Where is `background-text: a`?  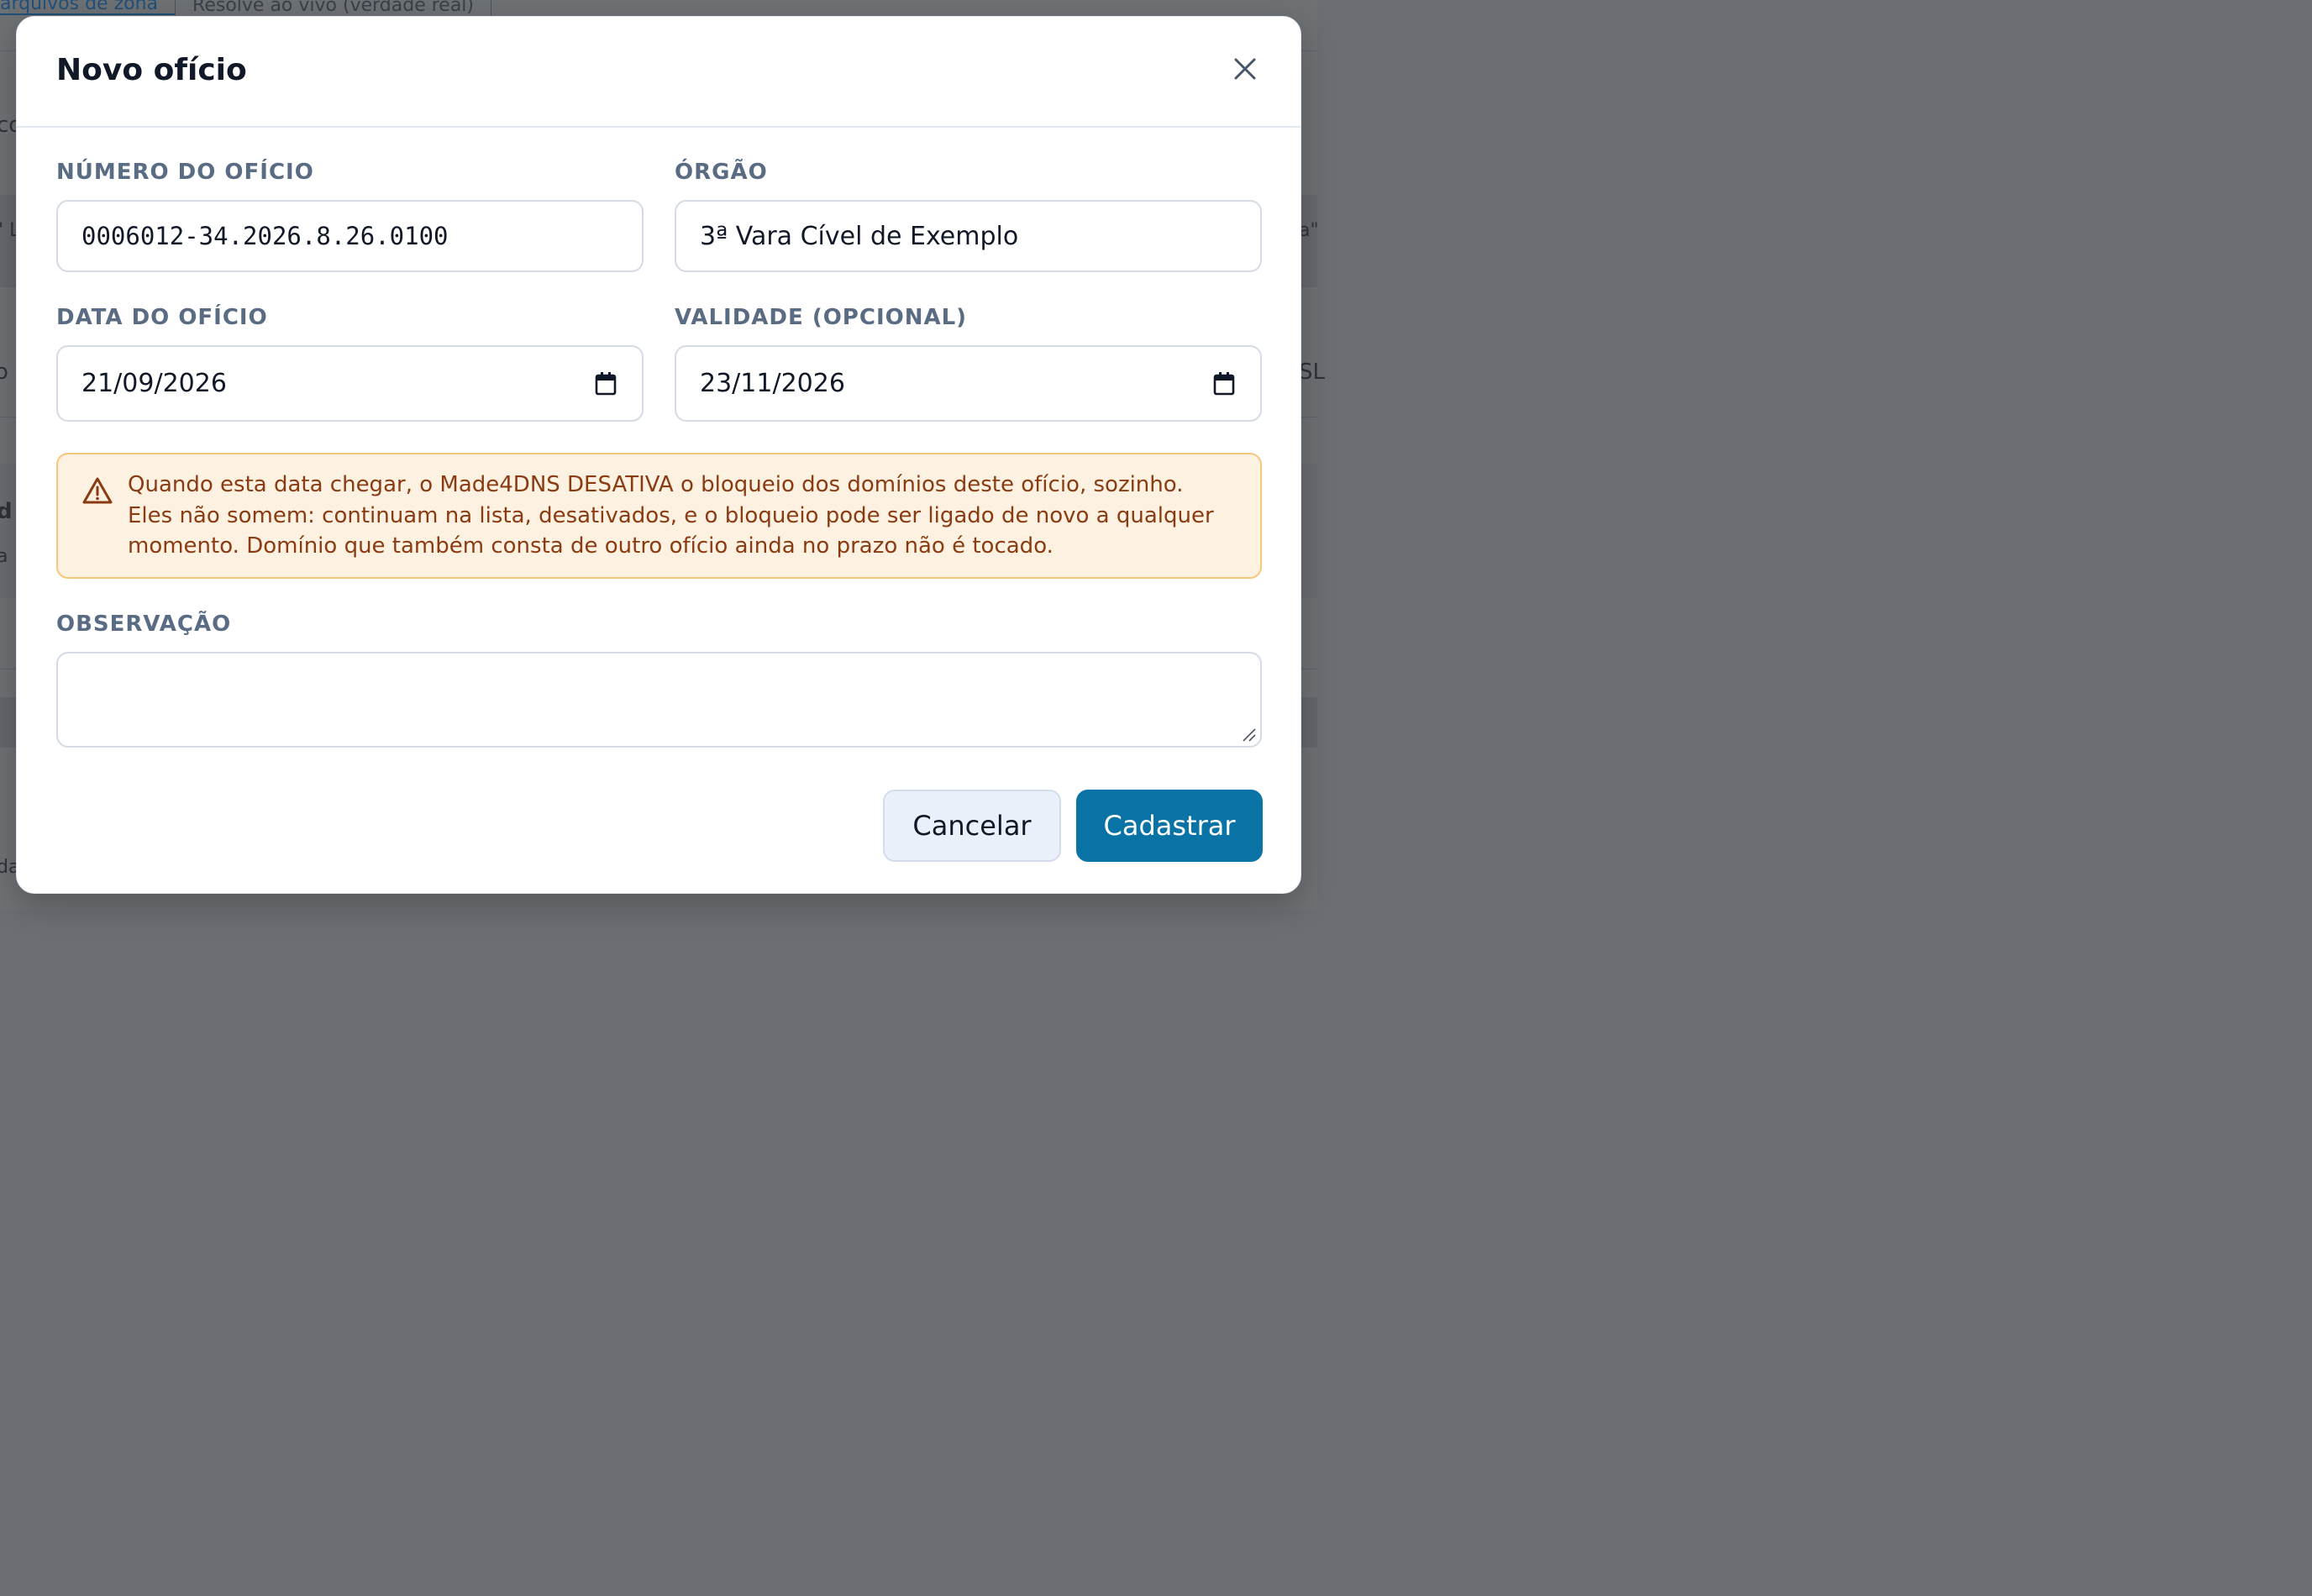 background-text: a is located at coordinates (4, 556).